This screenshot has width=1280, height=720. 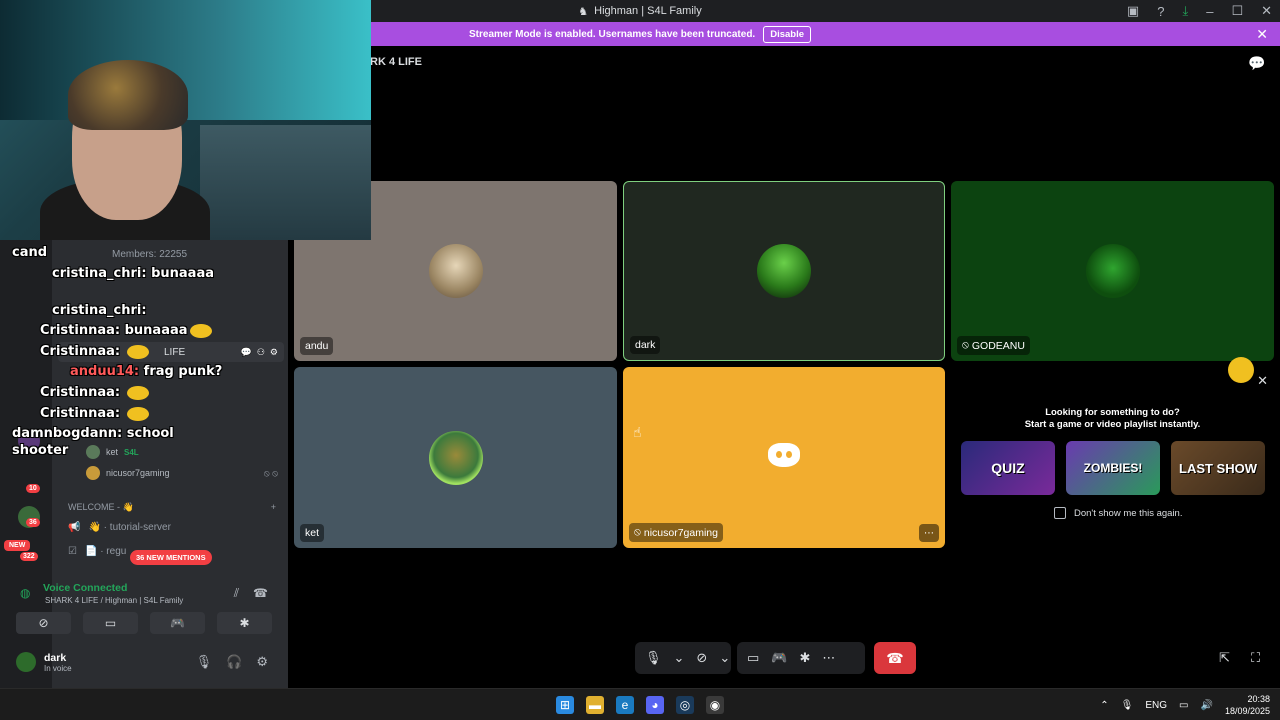 What do you see at coordinates (1262, 381) in the screenshot?
I see `close-icon: ✕` at bounding box center [1262, 381].